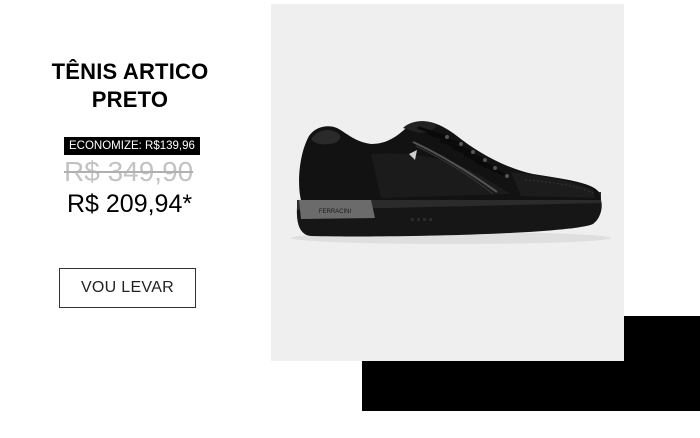 The height and width of the screenshot is (438, 700). Describe the element at coordinates (132, 146) in the screenshot. I see `savings-badge: ECONOMIZE: R$139,96` at that location.